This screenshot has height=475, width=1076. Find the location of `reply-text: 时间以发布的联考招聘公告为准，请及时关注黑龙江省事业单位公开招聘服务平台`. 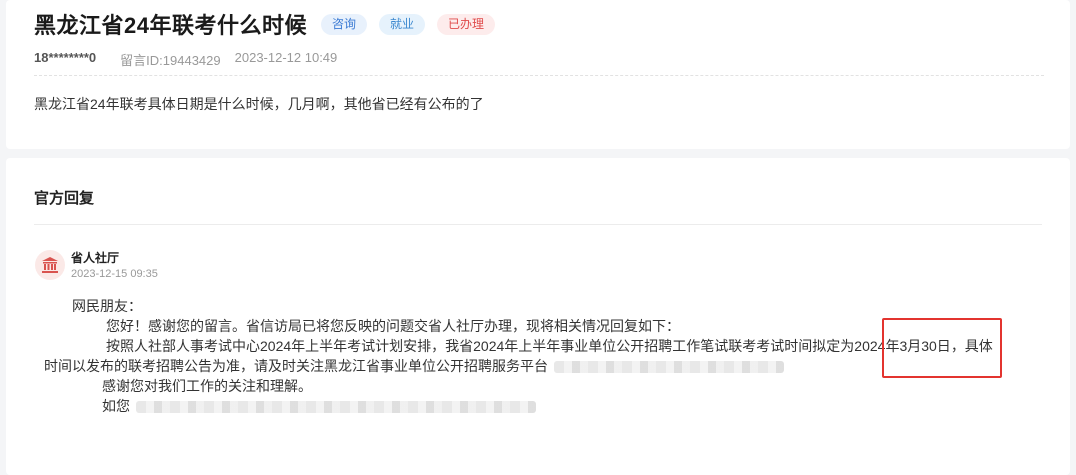

reply-text: 时间以发布的联考招聘公告为准，请及时关注黑龙江省事业单位公开招聘服务平台 is located at coordinates (296, 366).